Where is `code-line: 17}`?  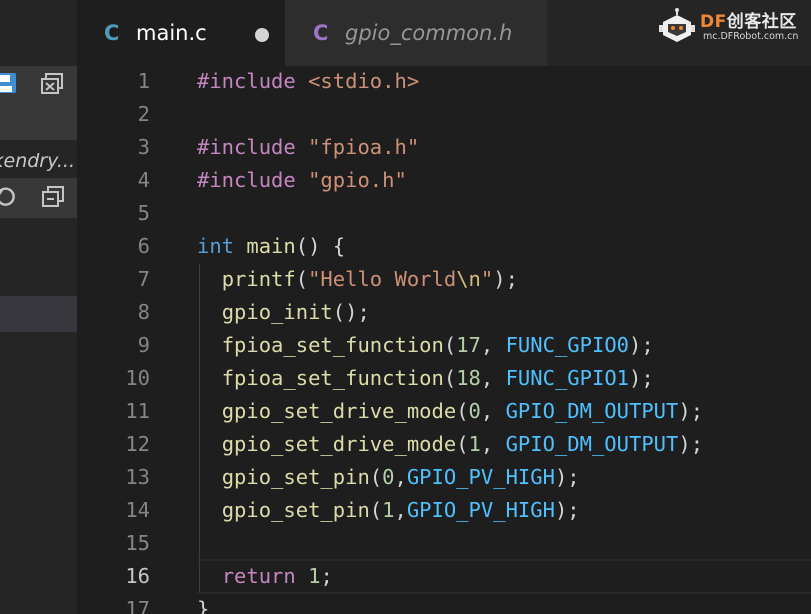 code-line: 17} is located at coordinates (444, 603).